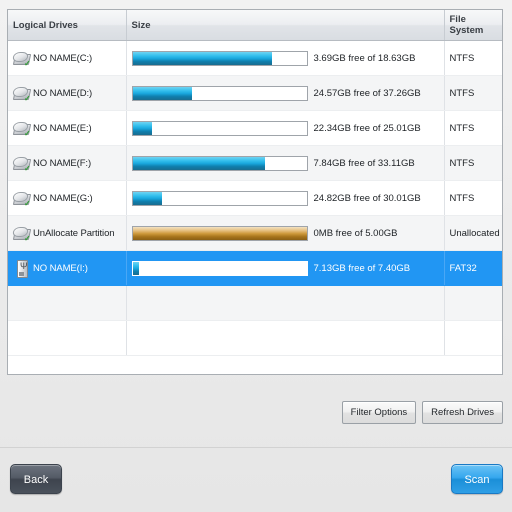  Describe the element at coordinates (367, 93) in the screenshot. I see `capacity-text: 24.57GB free of 37.26GB` at that location.